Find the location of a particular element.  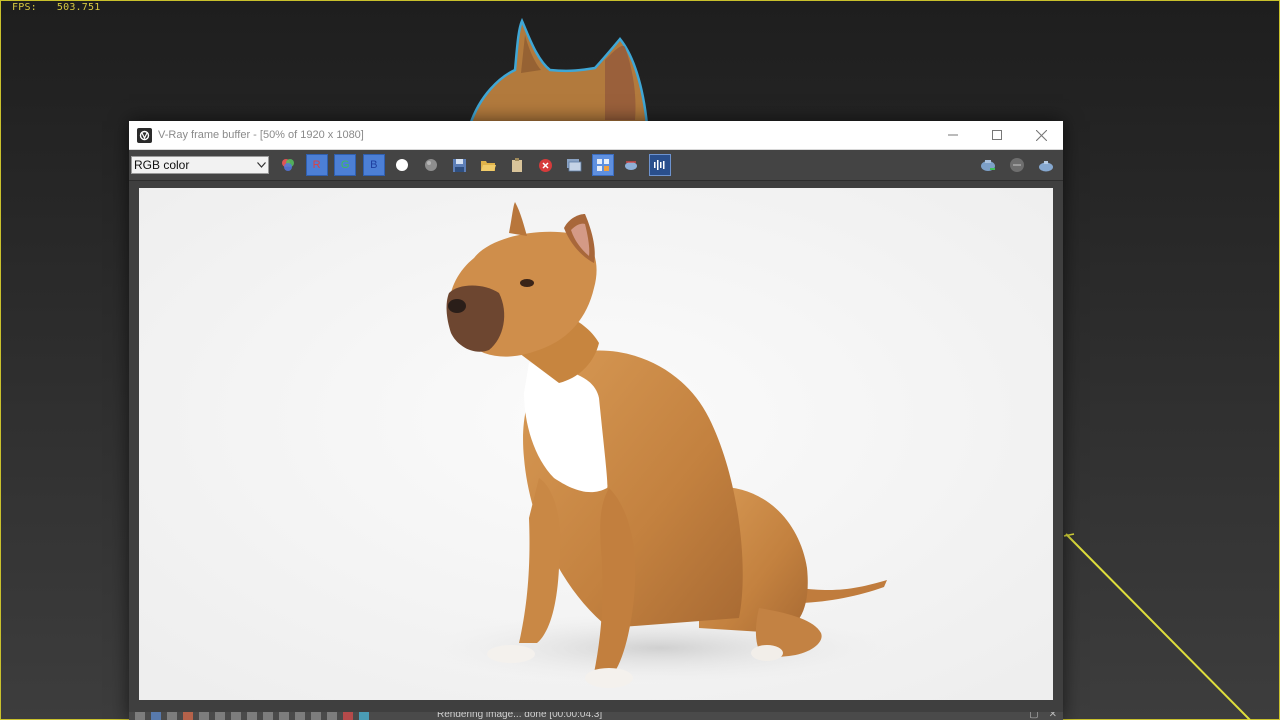

fps-readout: FPS: 503.751 is located at coordinates (56, 7).